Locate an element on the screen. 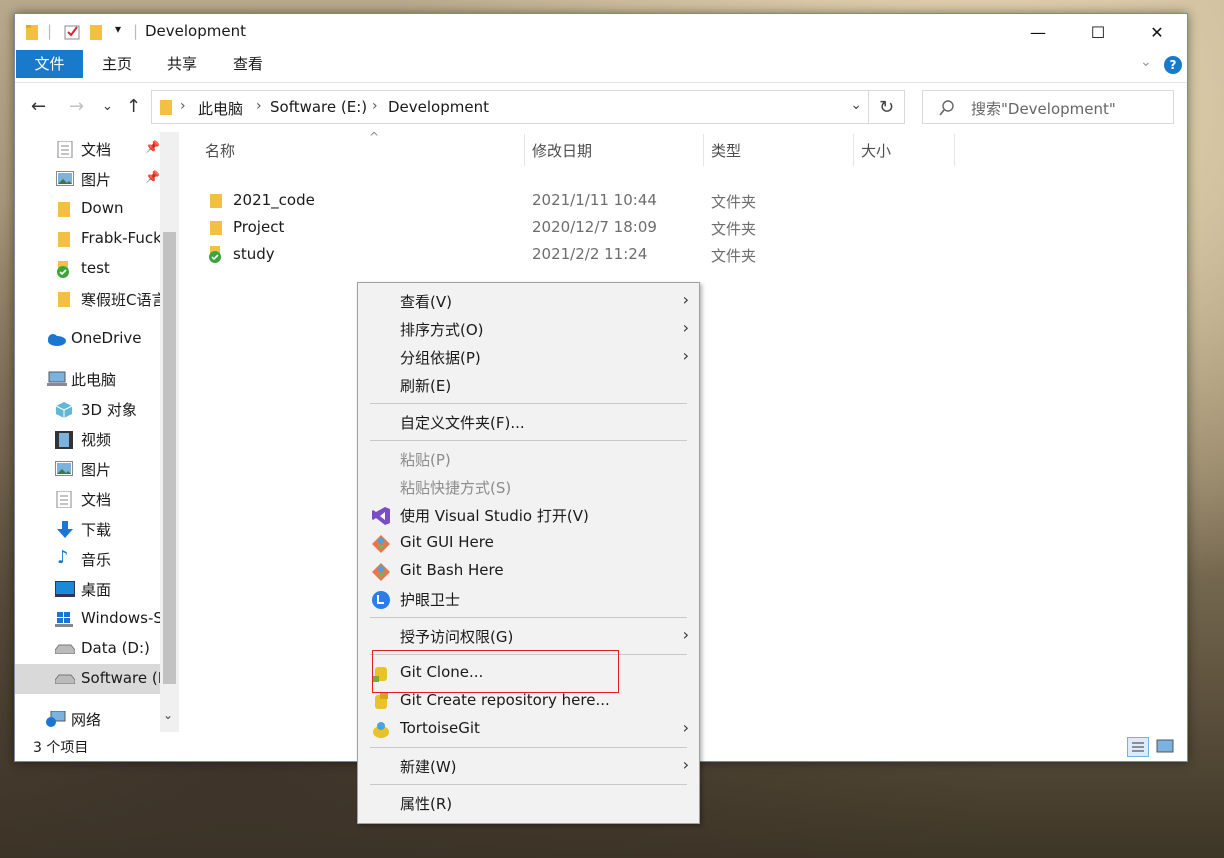 Image resolution: width=1224 pixels, height=858 pixels. column-header-size: 大小 is located at coordinates (876, 154).